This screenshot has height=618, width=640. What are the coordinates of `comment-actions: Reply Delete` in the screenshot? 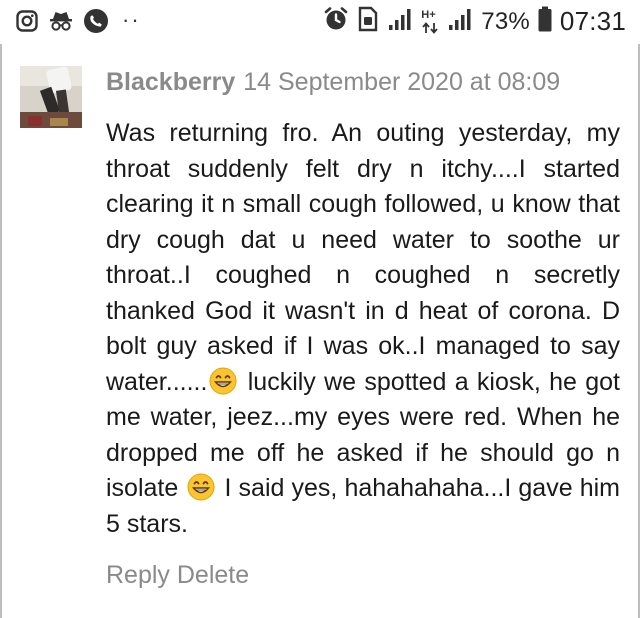 It's located at (177, 575).